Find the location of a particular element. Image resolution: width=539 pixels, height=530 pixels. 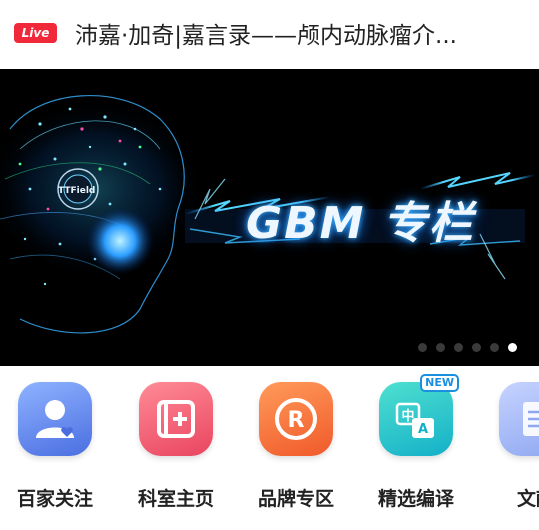

carousel-dots is located at coordinates (467, 347).